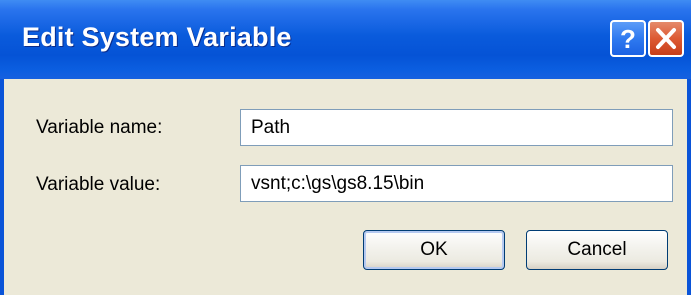 This screenshot has height=295, width=691. Describe the element at coordinates (98, 184) in the screenshot. I see `variable-value-label: Variable value:` at that location.